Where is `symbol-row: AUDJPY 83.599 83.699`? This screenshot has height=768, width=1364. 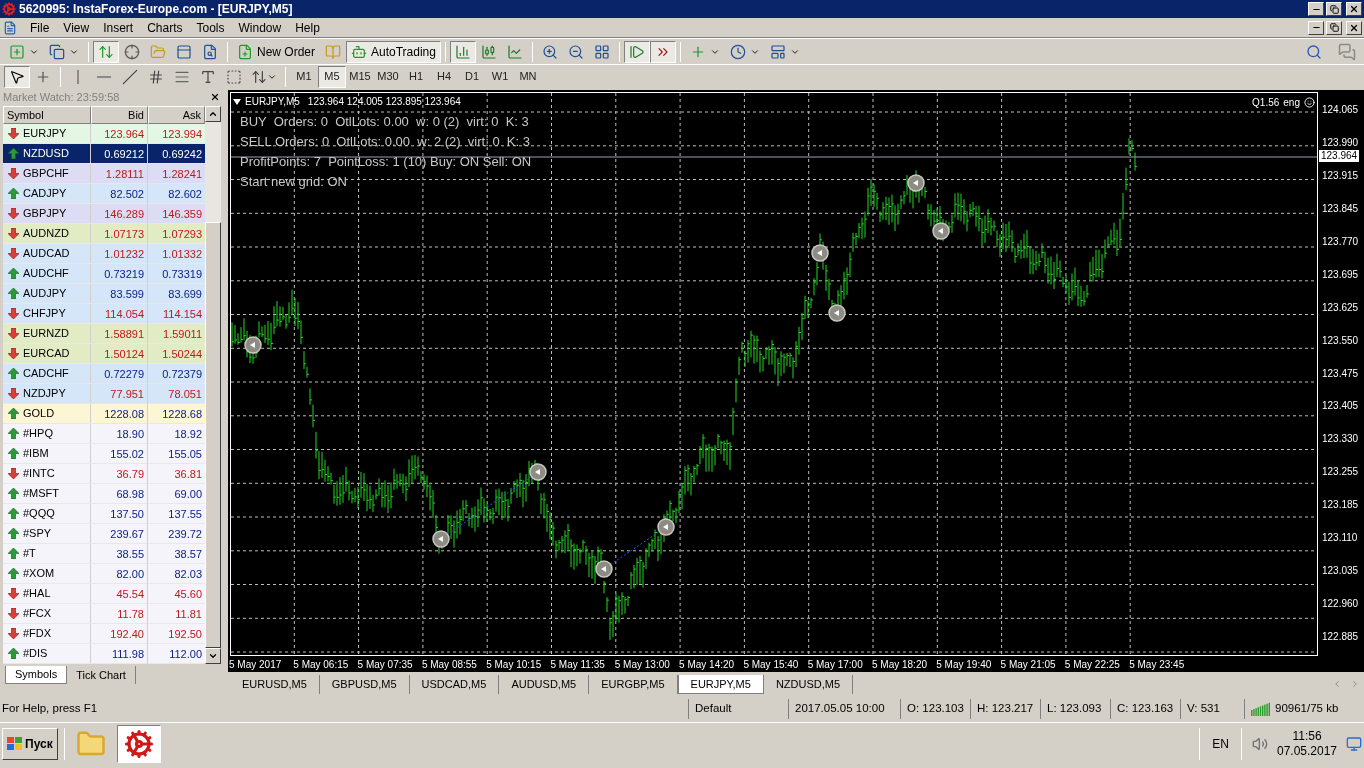
symbol-row: AUDJPY 83.599 83.699 is located at coordinates (104, 294).